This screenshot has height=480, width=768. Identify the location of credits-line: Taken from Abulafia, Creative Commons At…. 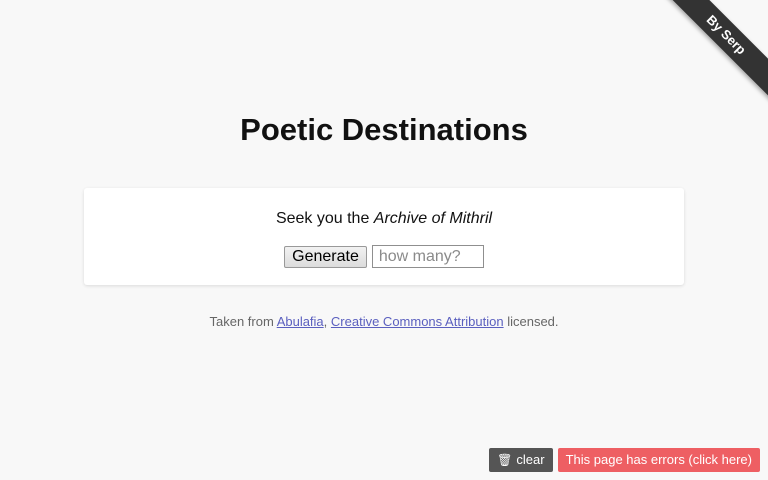
(384, 321).